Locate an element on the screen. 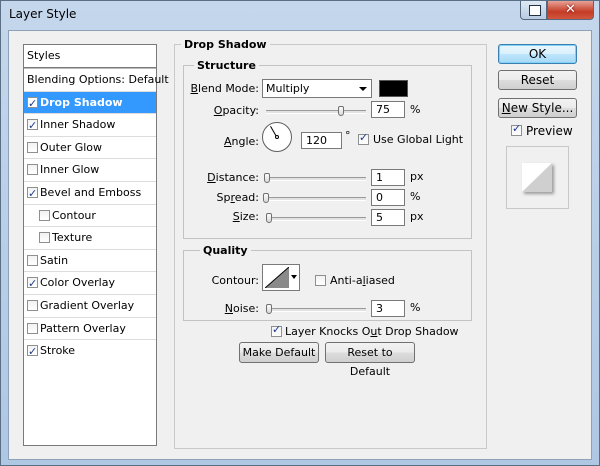  style-item-drop-shadow: Drop Shadow is located at coordinates (90, 102).